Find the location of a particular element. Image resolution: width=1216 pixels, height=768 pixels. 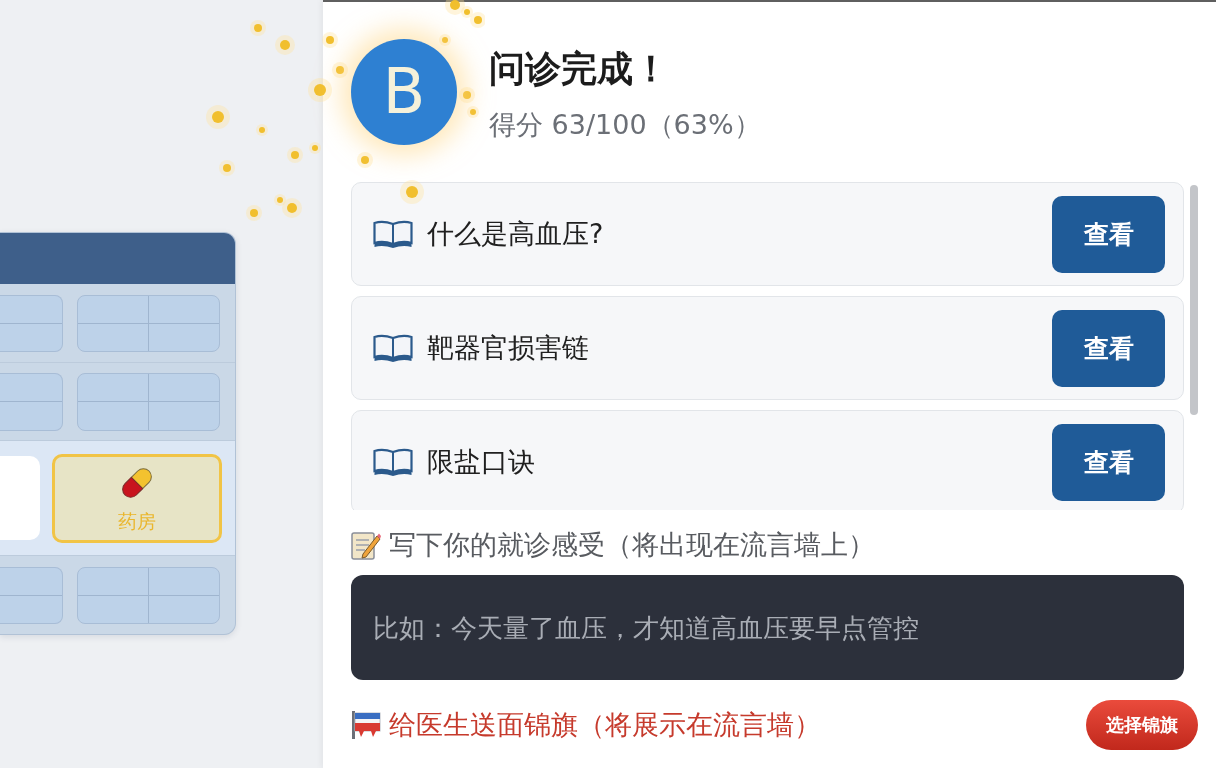

result-title: 问诊完成！ is located at coordinates (579, 69).